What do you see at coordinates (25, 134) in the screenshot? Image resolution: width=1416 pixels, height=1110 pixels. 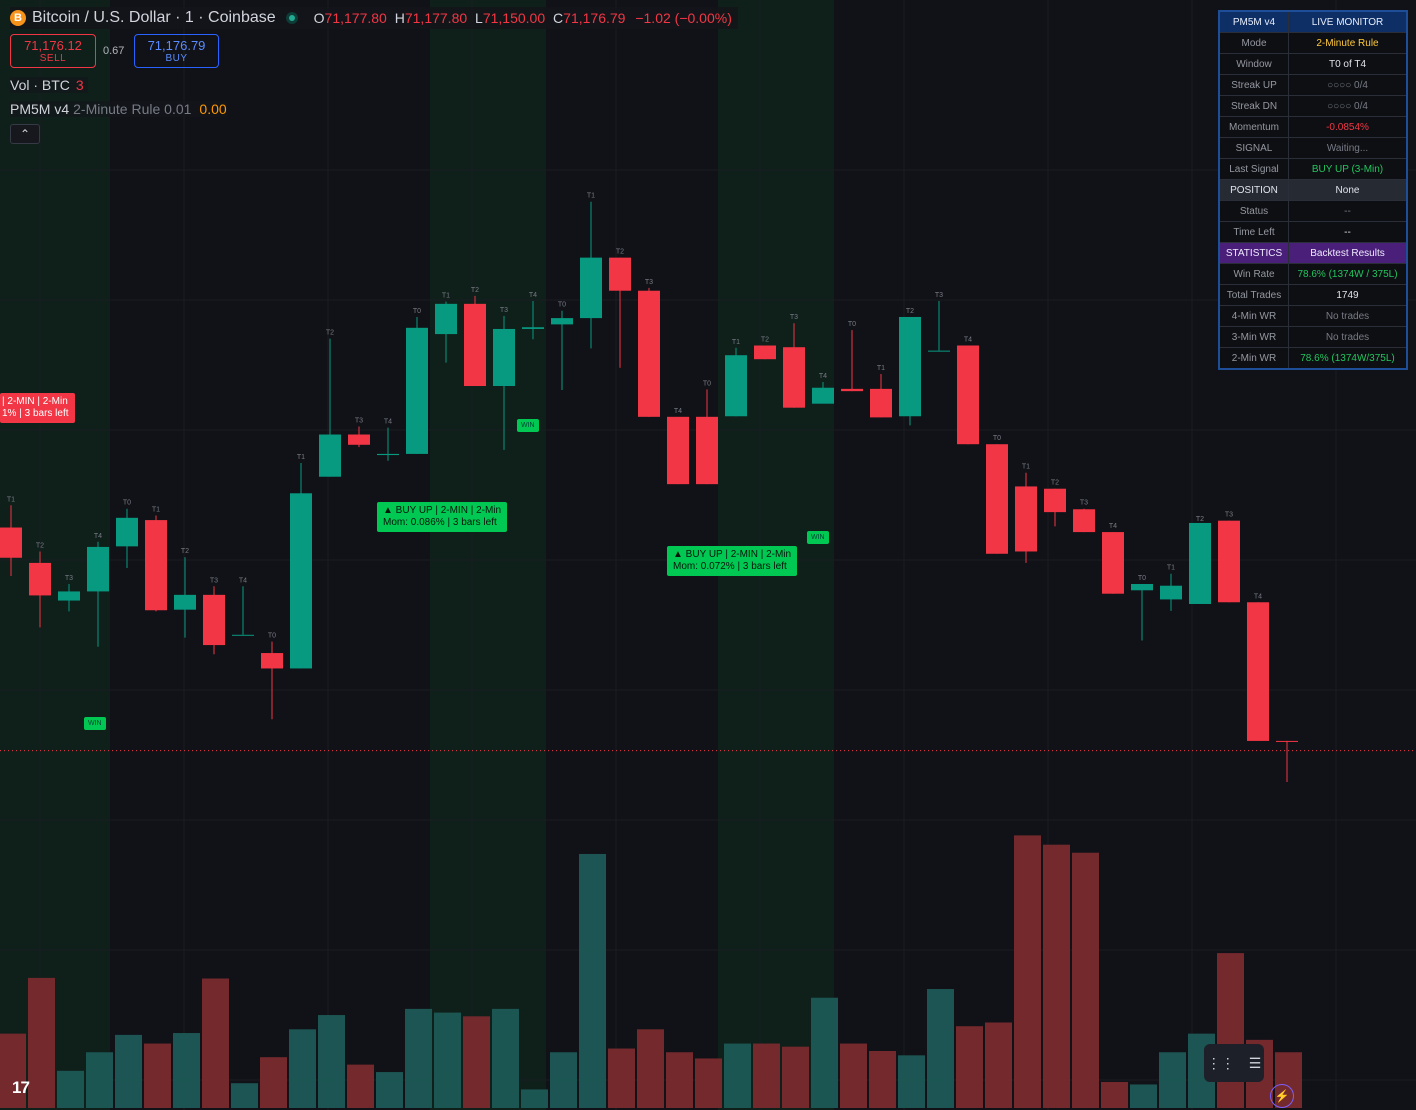 I see `collapse-legend-button: ⌃` at bounding box center [25, 134].